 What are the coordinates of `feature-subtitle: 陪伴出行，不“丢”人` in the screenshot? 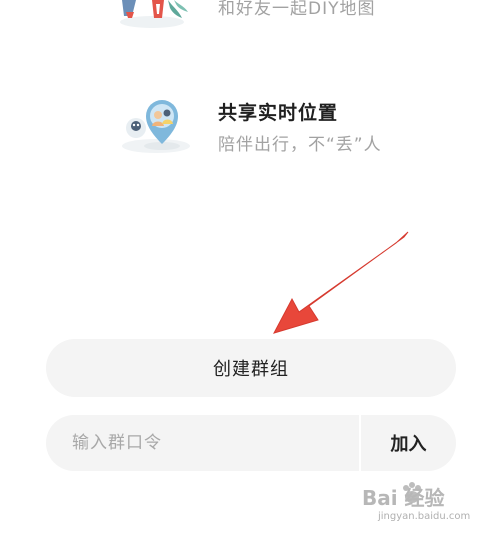 It's located at (300, 145).